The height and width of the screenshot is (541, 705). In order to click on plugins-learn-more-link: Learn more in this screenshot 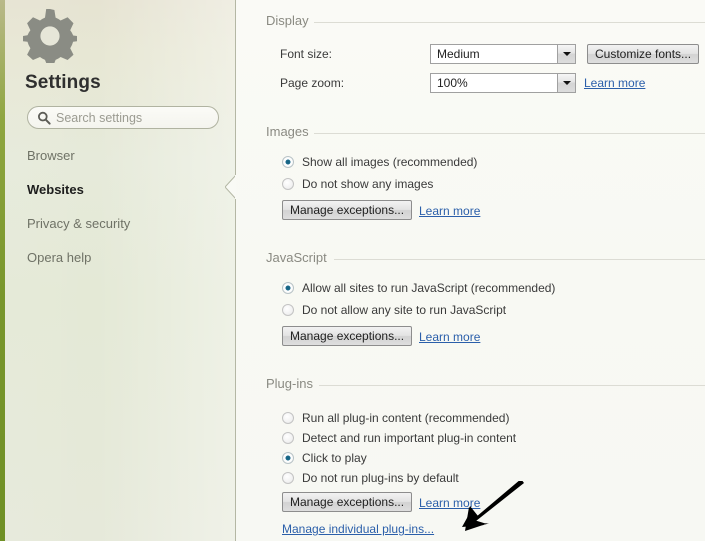, I will do `click(449, 503)`.